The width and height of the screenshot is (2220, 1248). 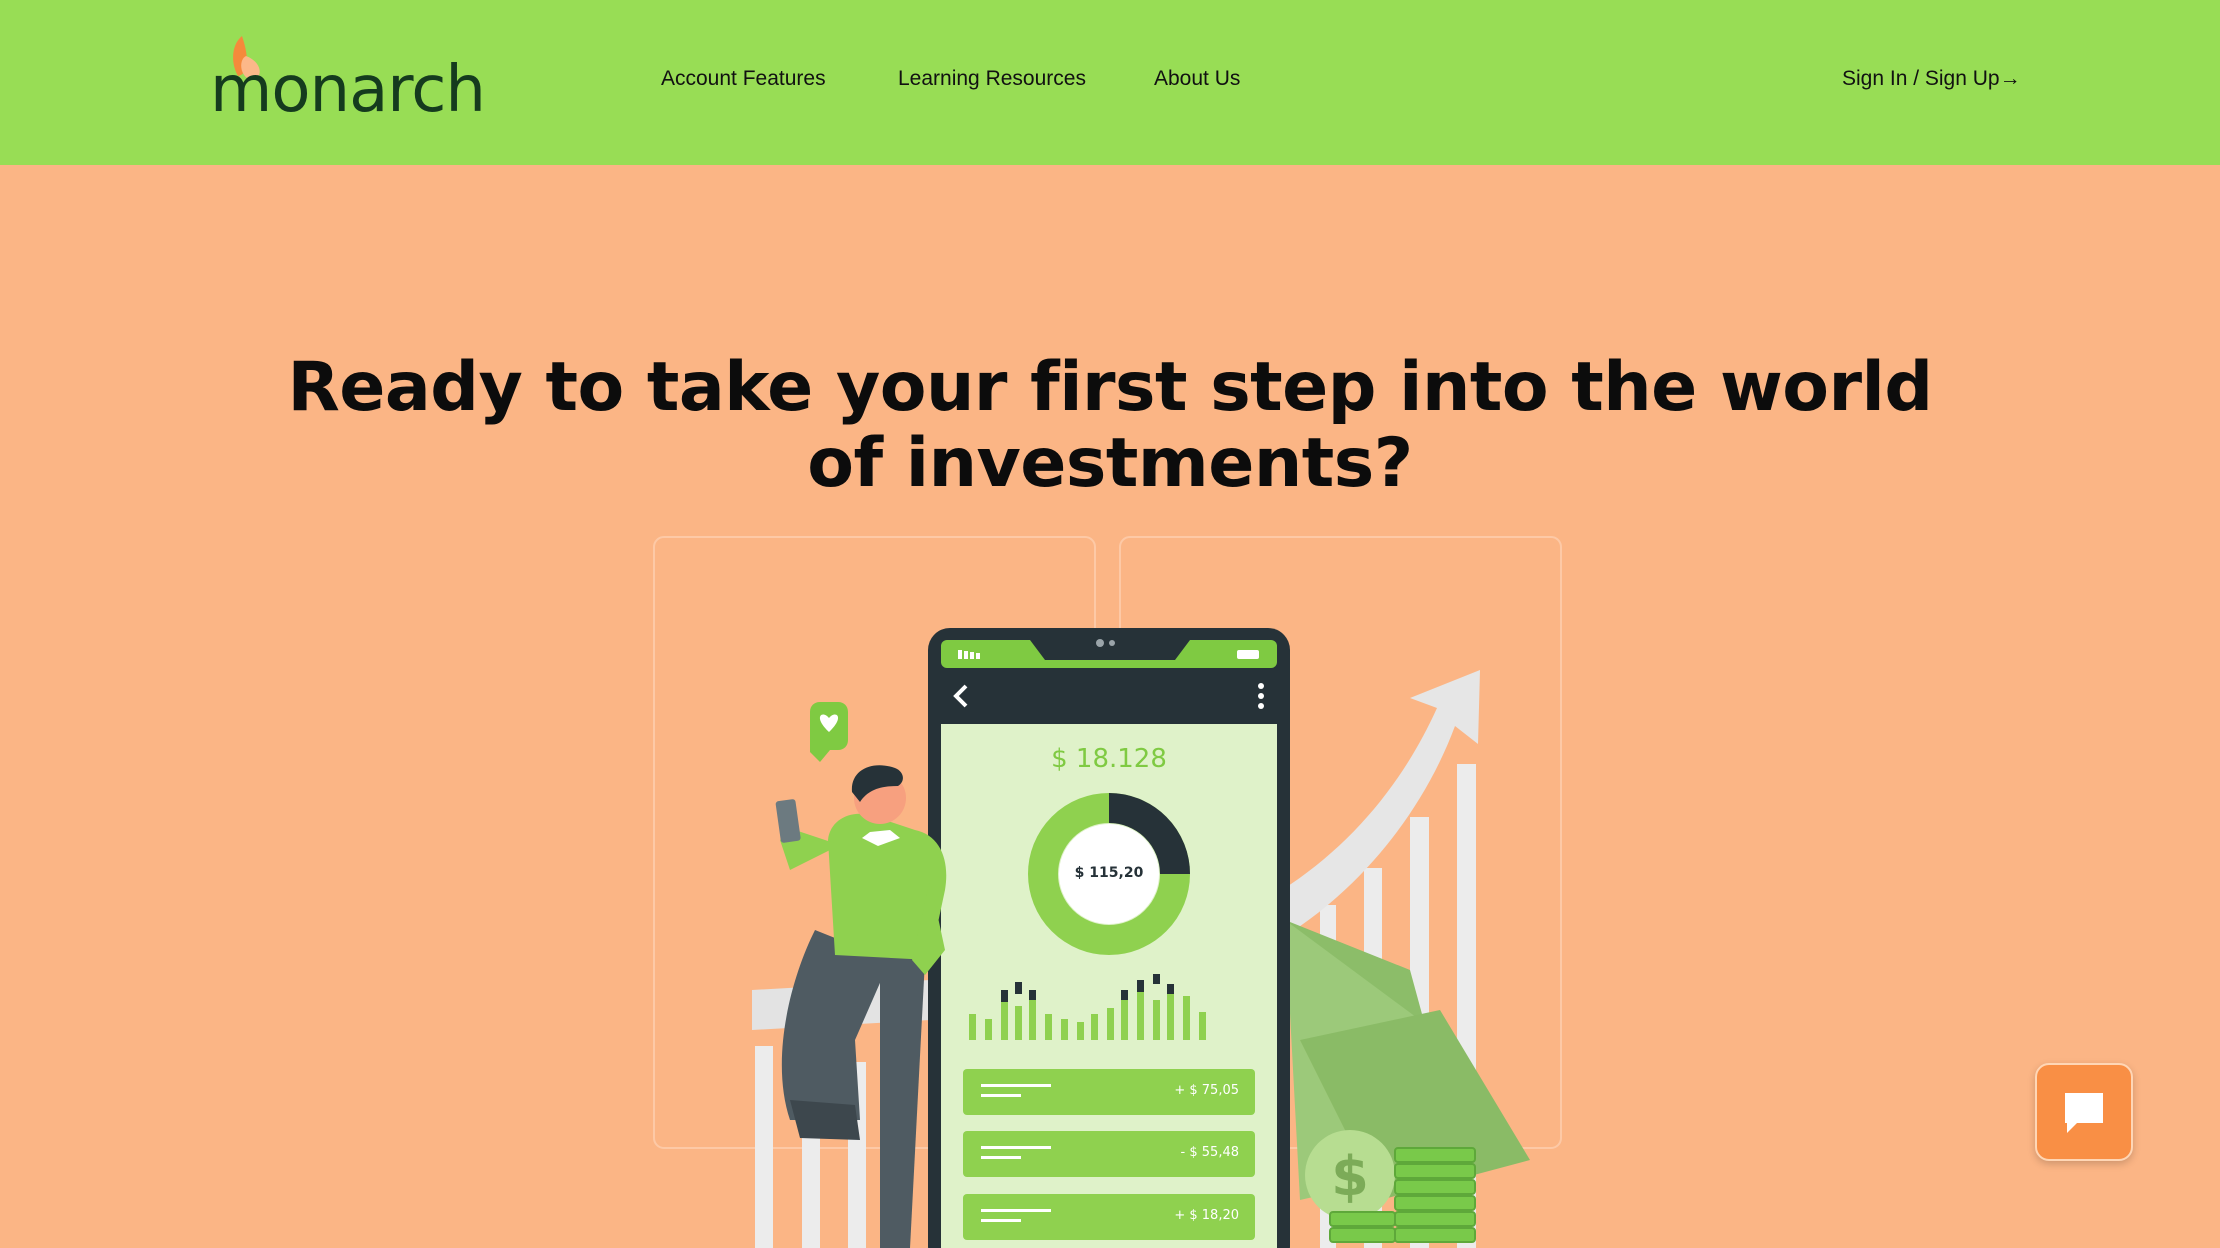 What do you see at coordinates (1109, 1092) in the screenshot?
I see `transaction-row: + $ 75,05` at bounding box center [1109, 1092].